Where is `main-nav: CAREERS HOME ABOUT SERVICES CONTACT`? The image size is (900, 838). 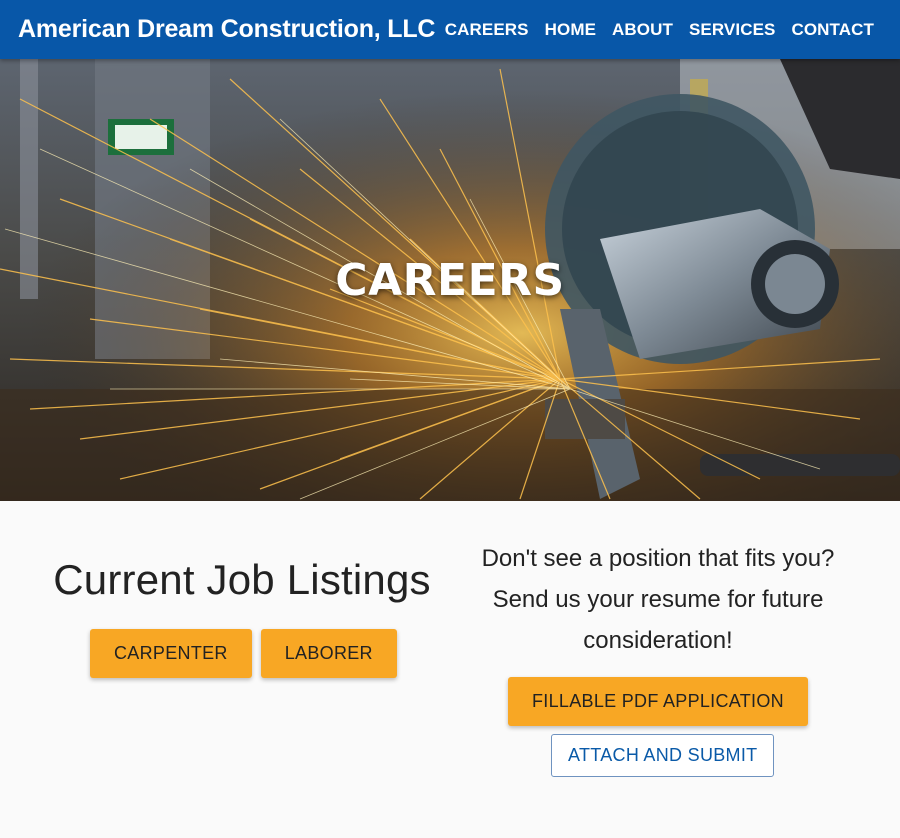 main-nav: CAREERS HOME ABOUT SERVICES CONTACT is located at coordinates (659, 30).